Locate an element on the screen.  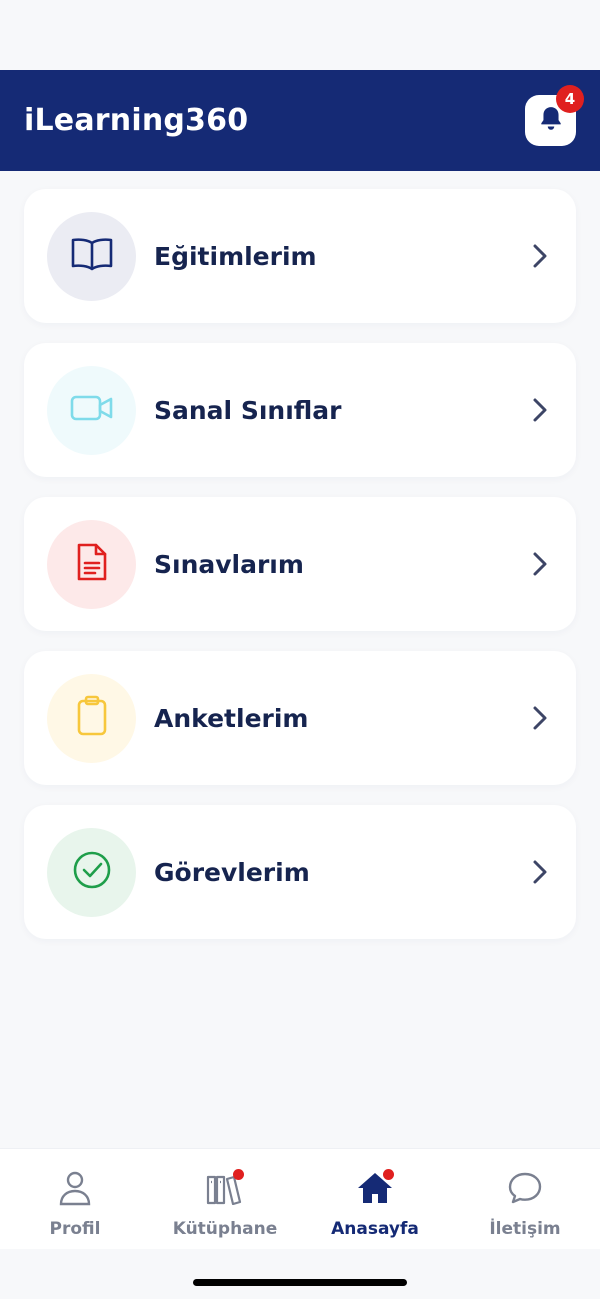
tab-profil: Profil is located at coordinates (75, 1199).